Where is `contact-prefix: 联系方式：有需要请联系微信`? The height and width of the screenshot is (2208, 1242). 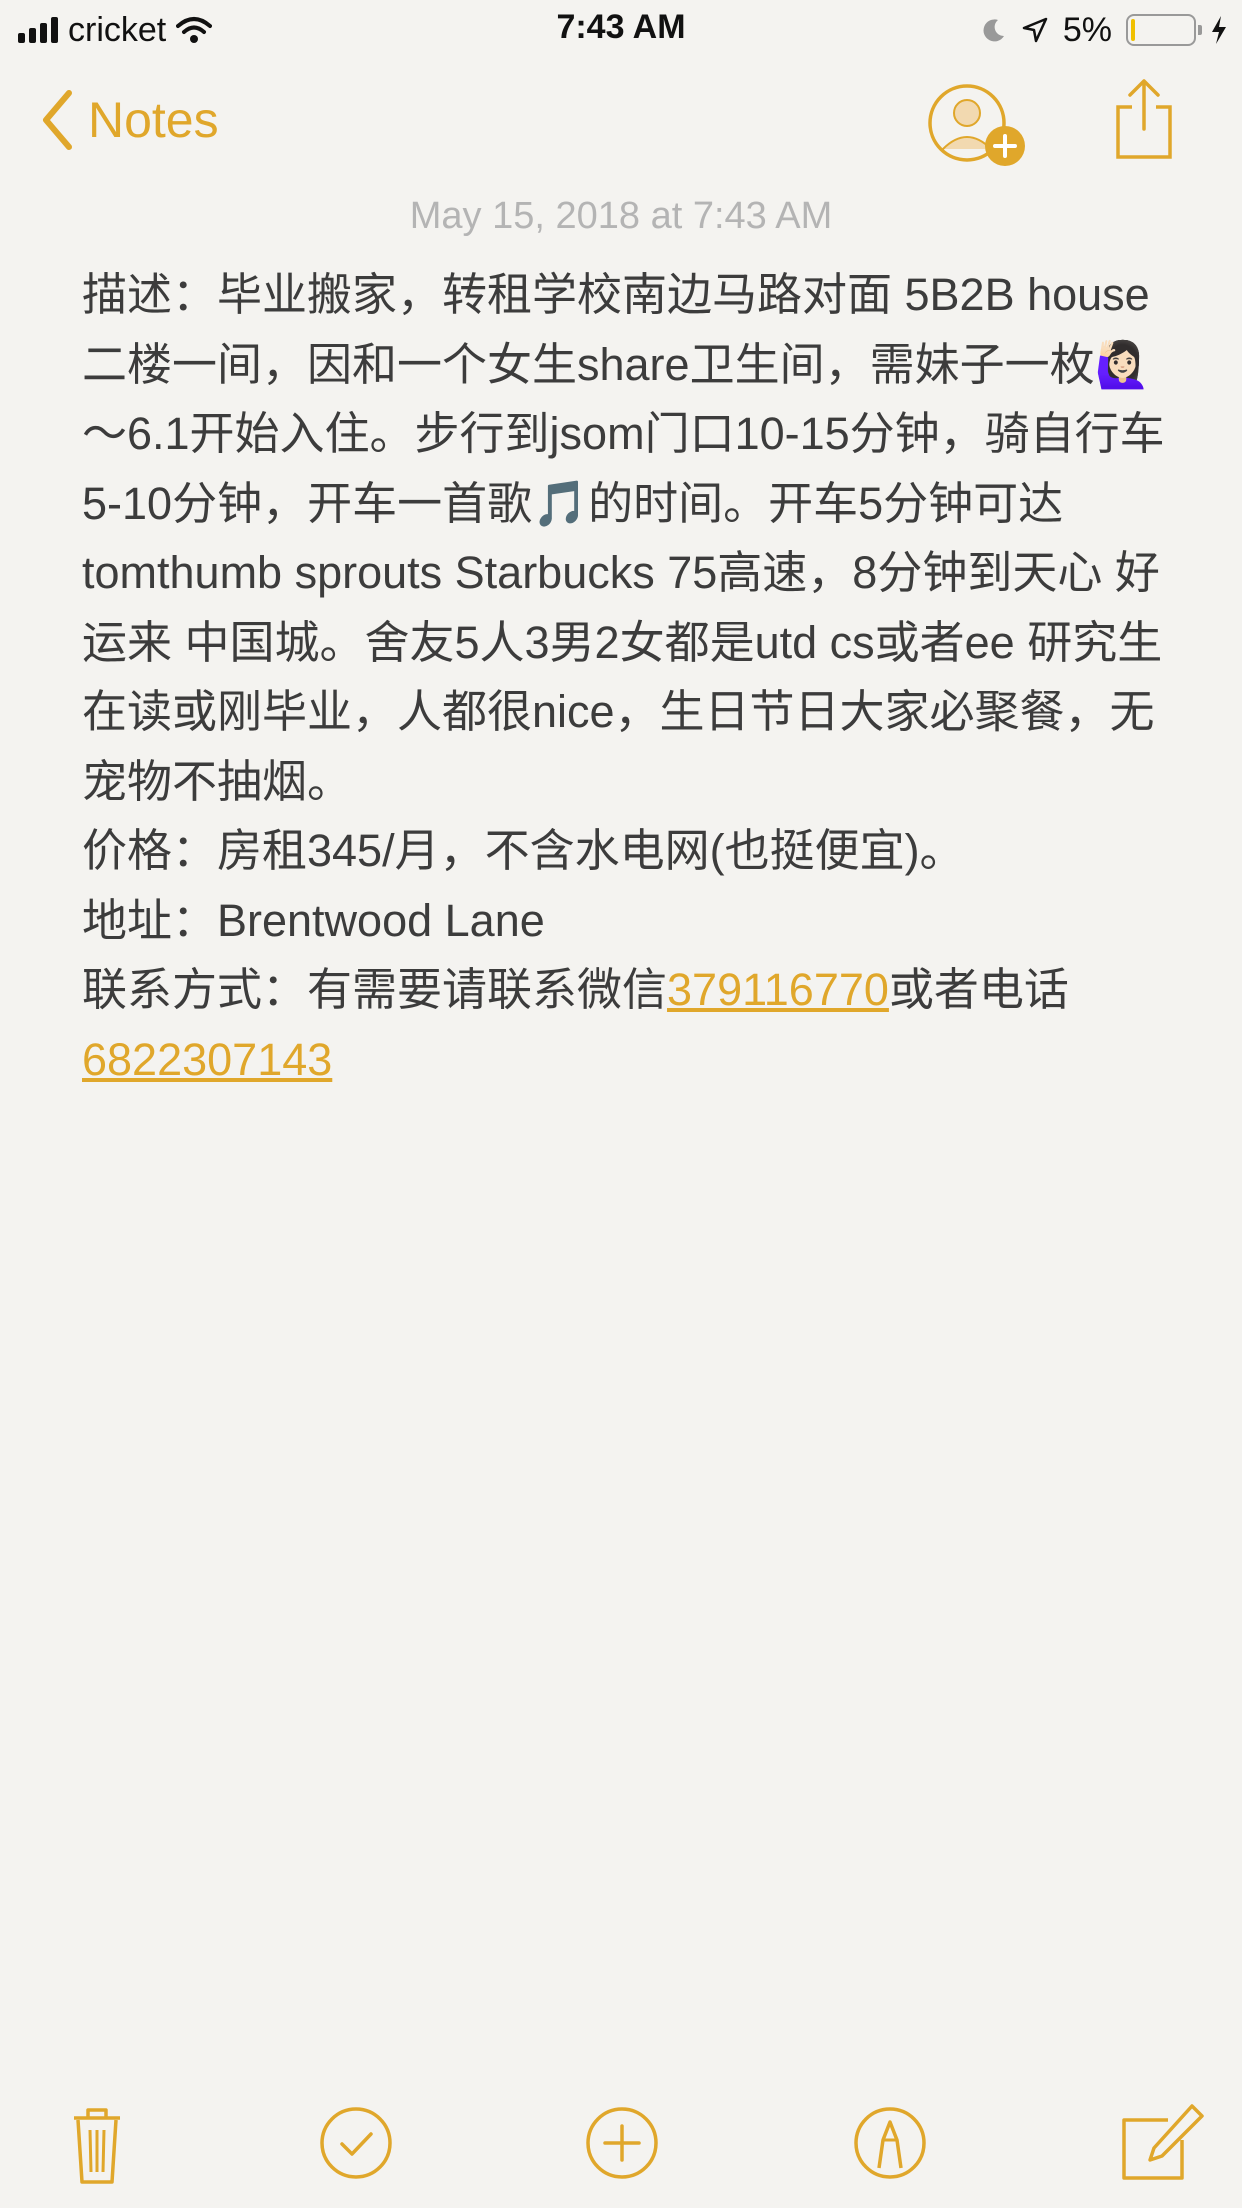
contact-prefix: 联系方式：有需要请联系微信 is located at coordinates (375, 989).